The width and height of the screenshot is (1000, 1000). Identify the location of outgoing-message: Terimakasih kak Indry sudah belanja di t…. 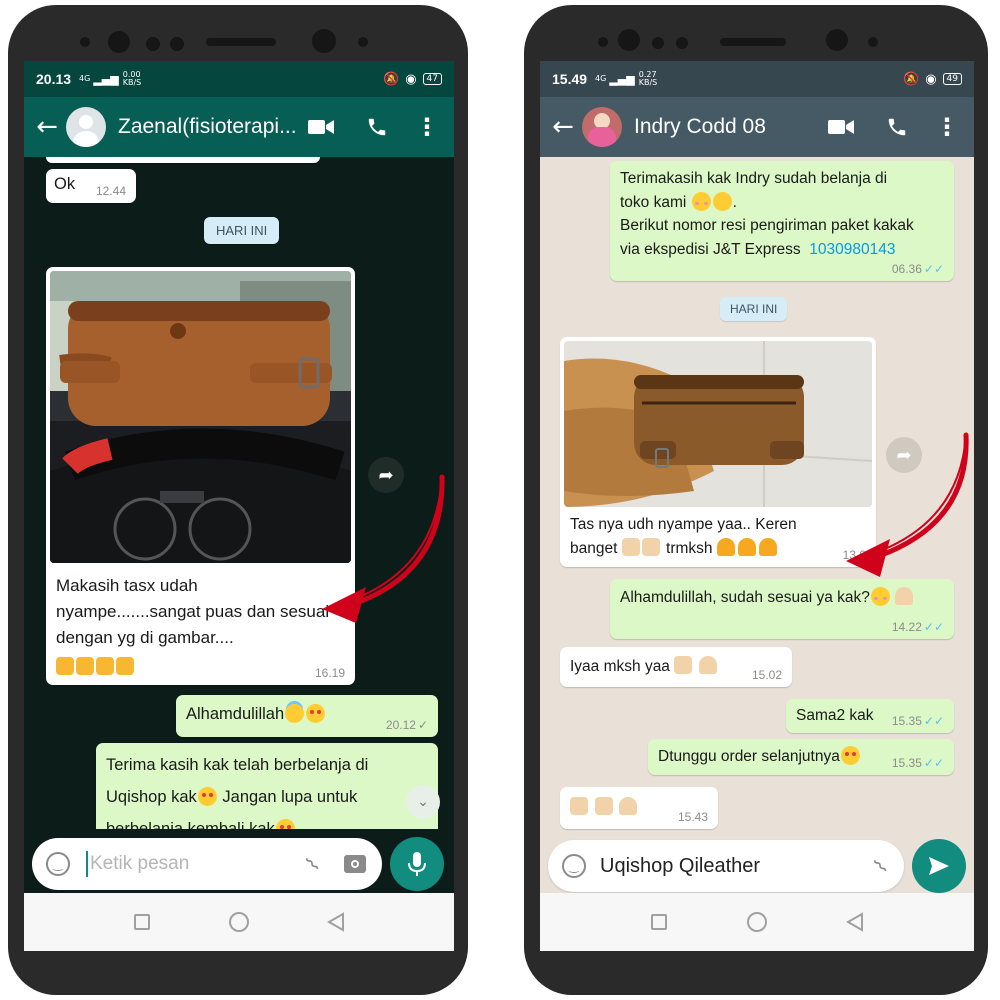
(782, 221).